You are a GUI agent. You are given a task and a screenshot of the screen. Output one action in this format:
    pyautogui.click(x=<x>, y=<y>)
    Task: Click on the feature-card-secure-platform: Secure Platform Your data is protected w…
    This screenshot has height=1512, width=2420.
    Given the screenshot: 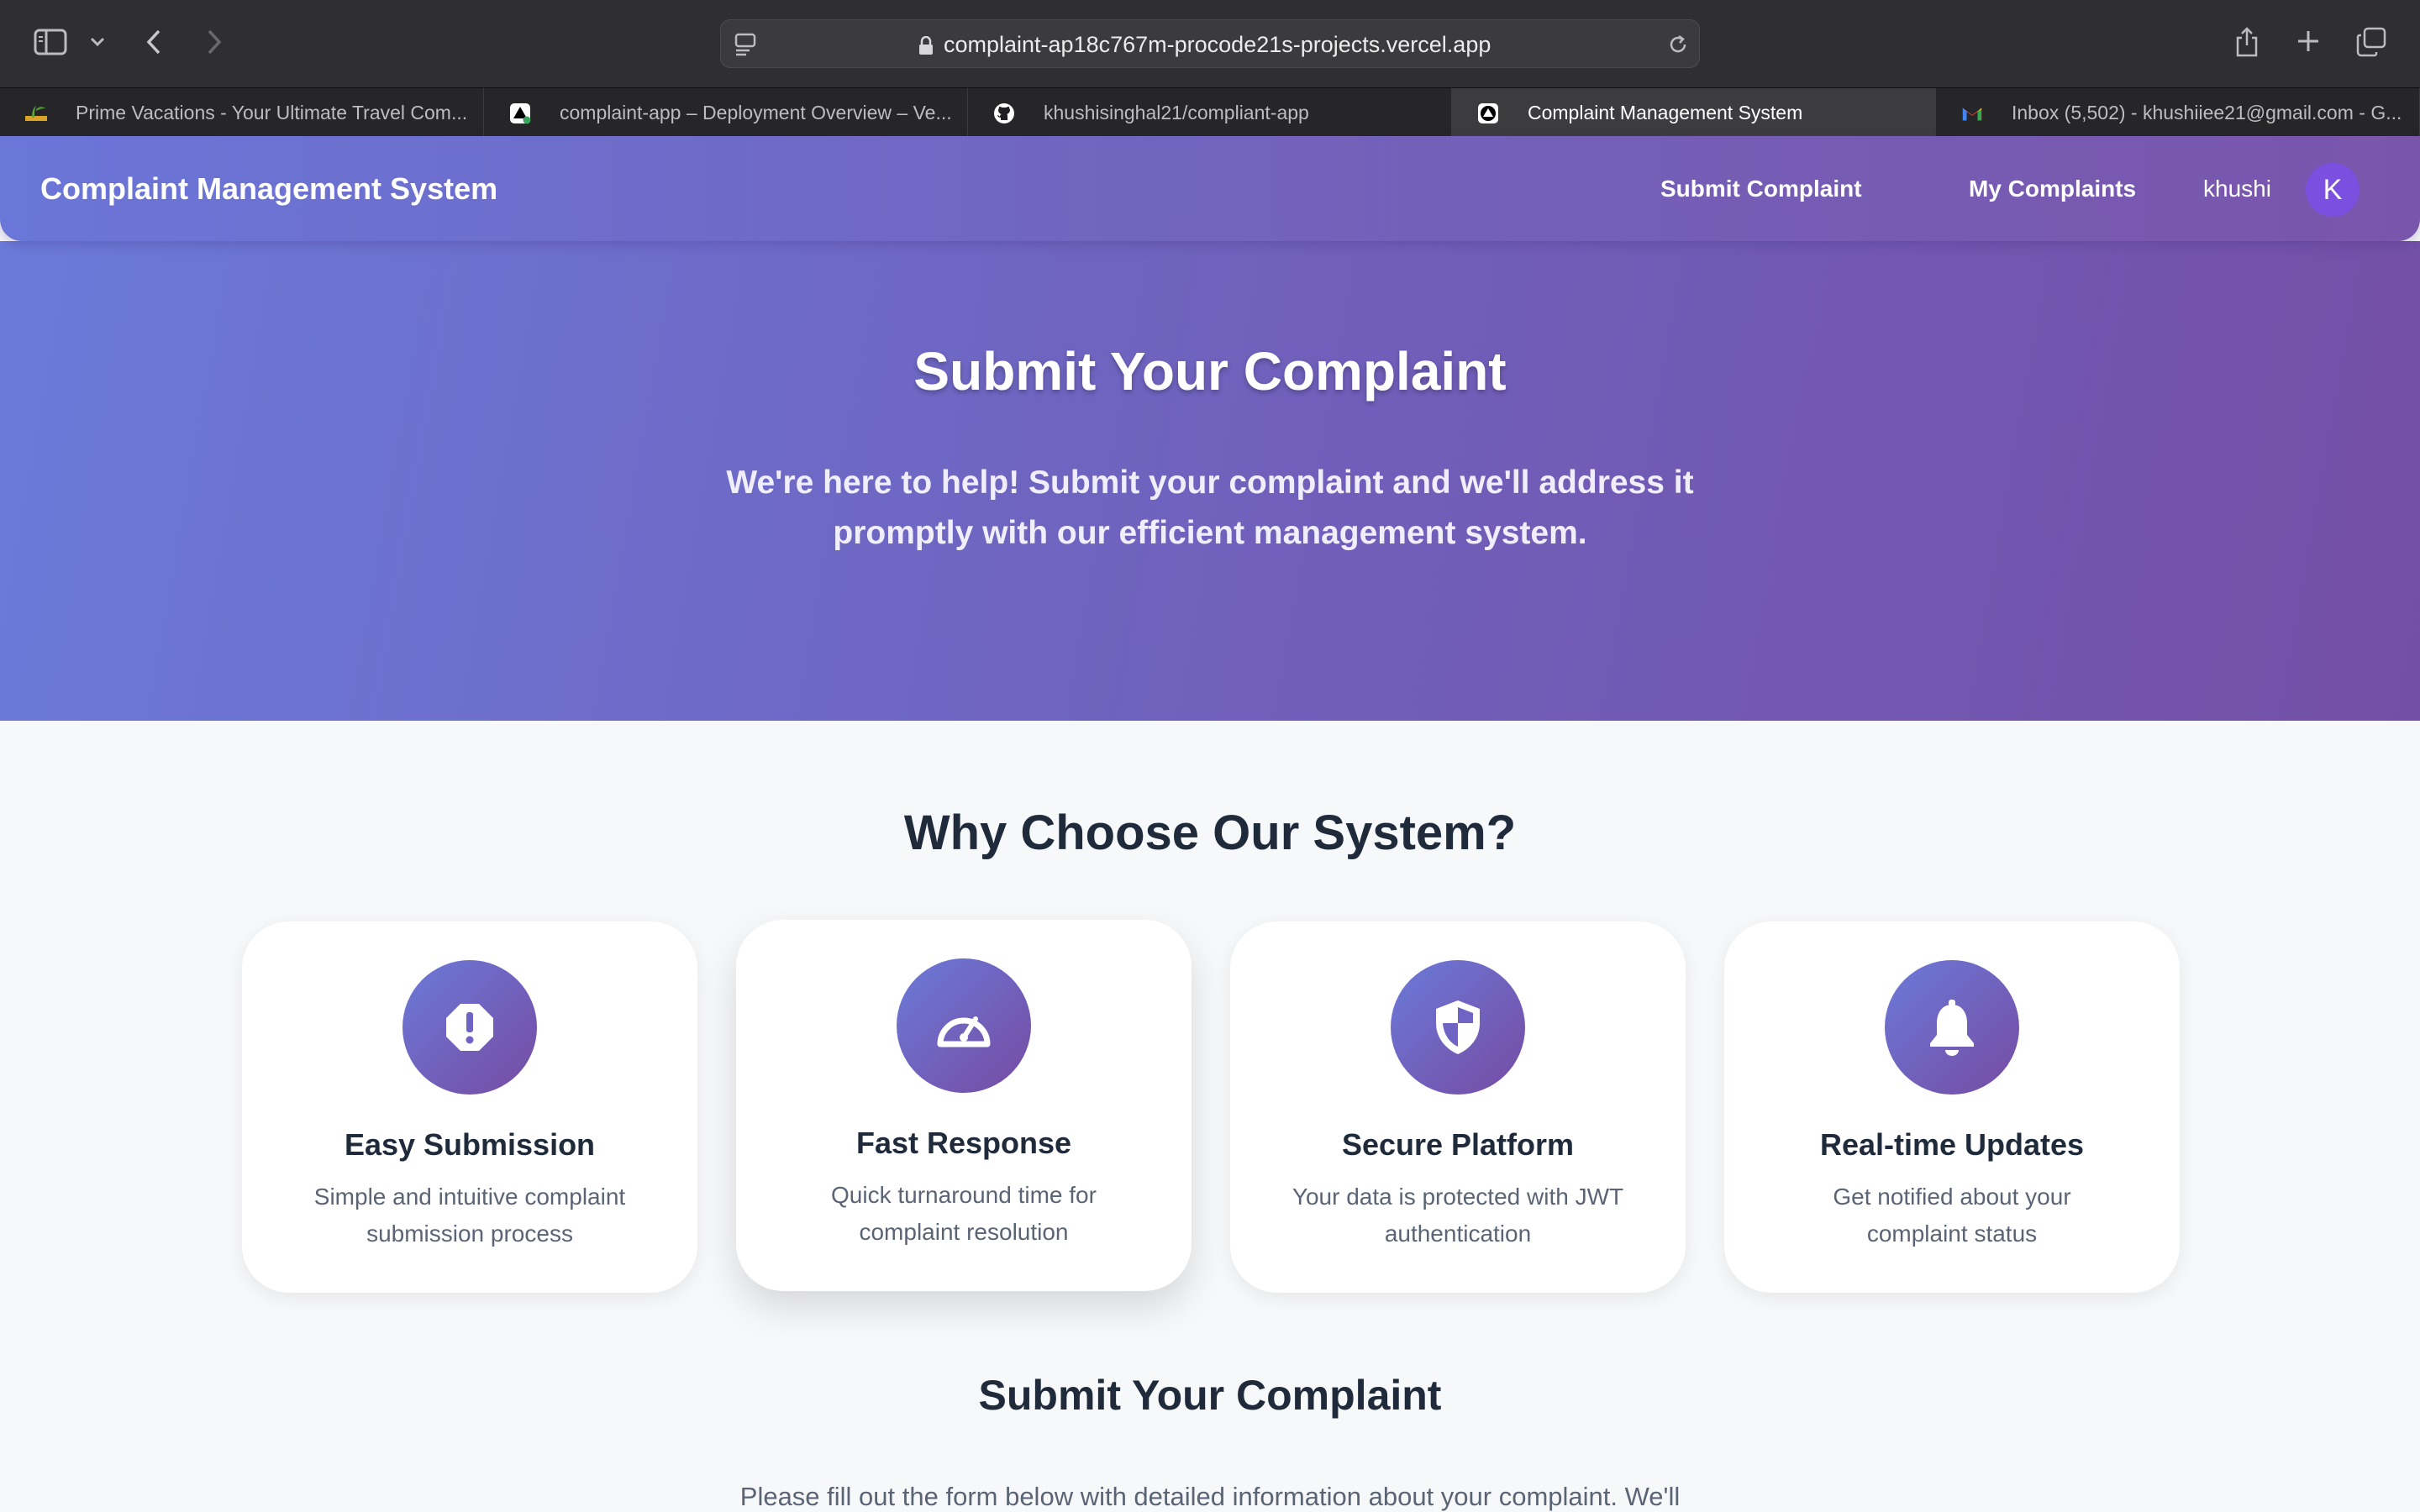 What is the action you would take?
    pyautogui.click(x=1458, y=1107)
    